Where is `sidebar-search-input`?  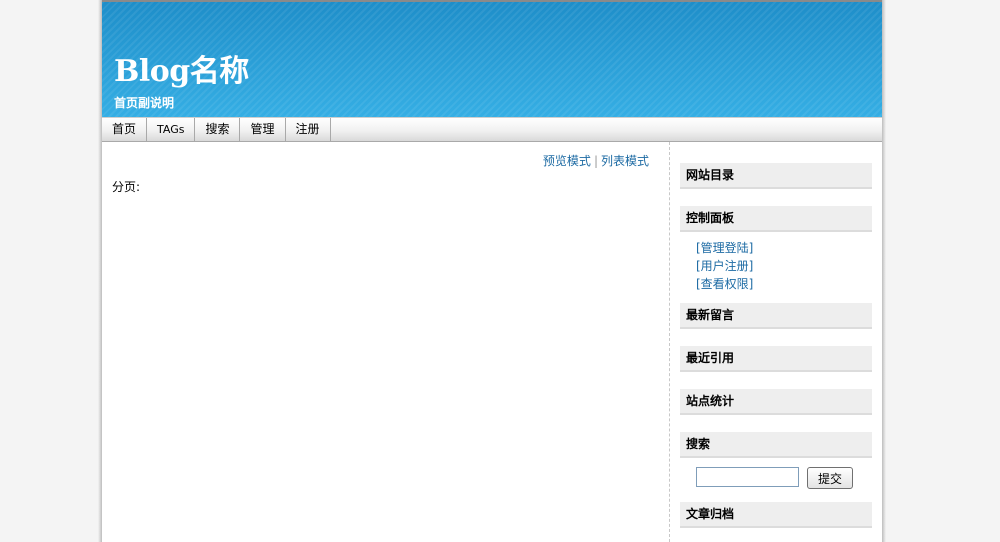
sidebar-search-input is located at coordinates (747, 477).